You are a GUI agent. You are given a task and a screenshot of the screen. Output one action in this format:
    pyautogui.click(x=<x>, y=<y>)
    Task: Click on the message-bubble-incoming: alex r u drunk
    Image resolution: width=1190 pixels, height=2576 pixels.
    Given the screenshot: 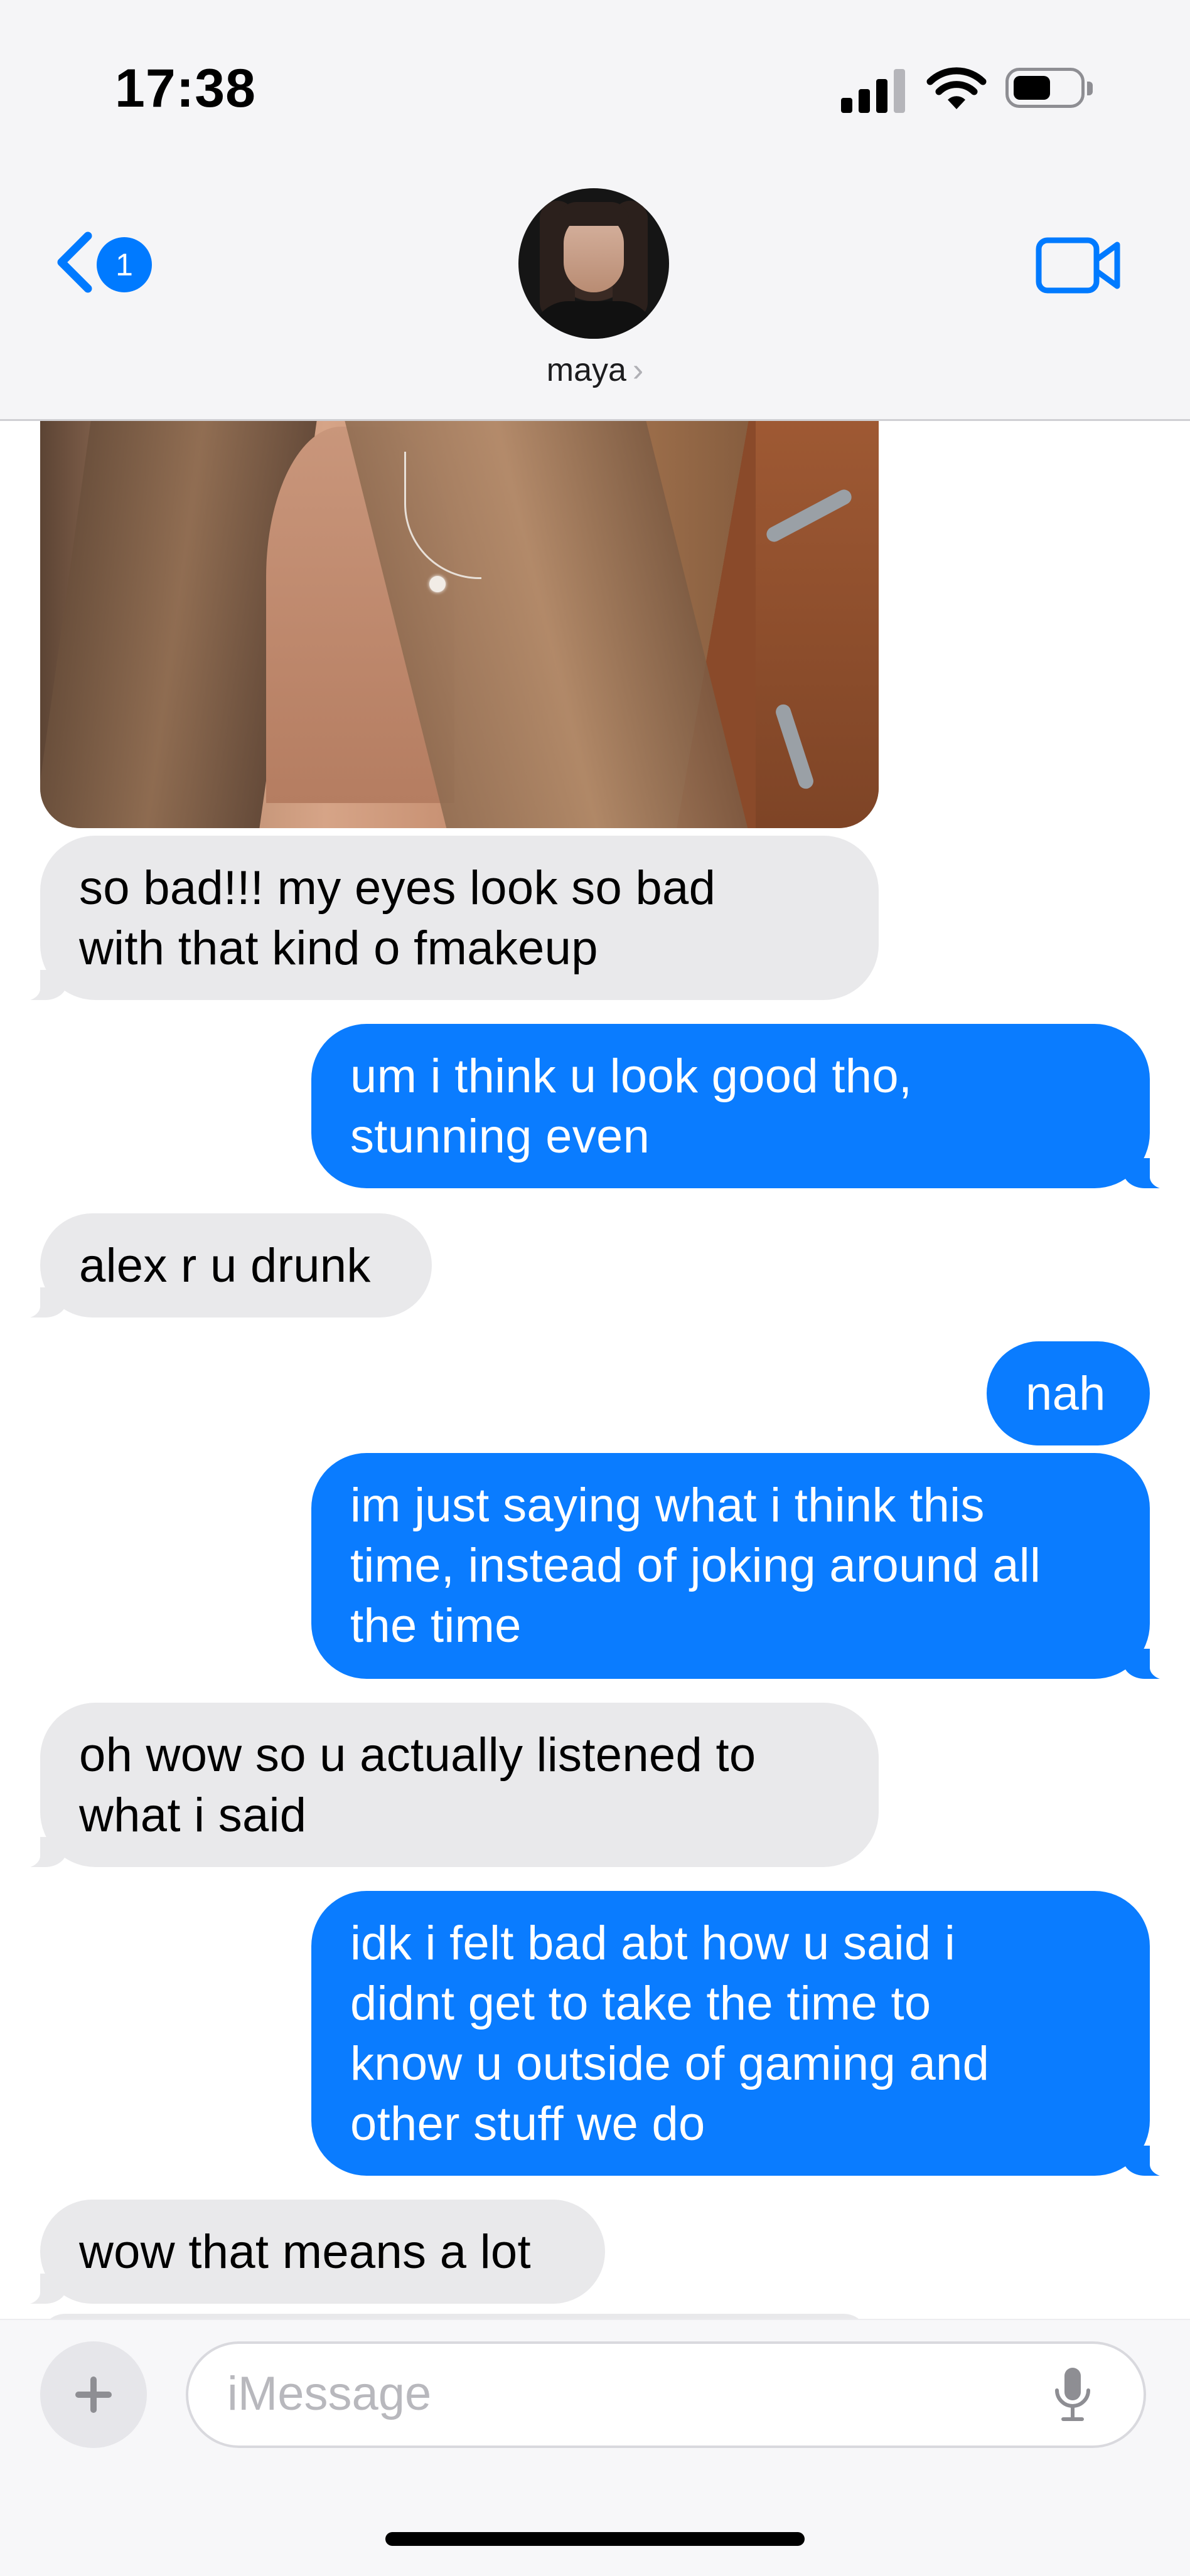 What is the action you would take?
    pyautogui.click(x=225, y=1266)
    